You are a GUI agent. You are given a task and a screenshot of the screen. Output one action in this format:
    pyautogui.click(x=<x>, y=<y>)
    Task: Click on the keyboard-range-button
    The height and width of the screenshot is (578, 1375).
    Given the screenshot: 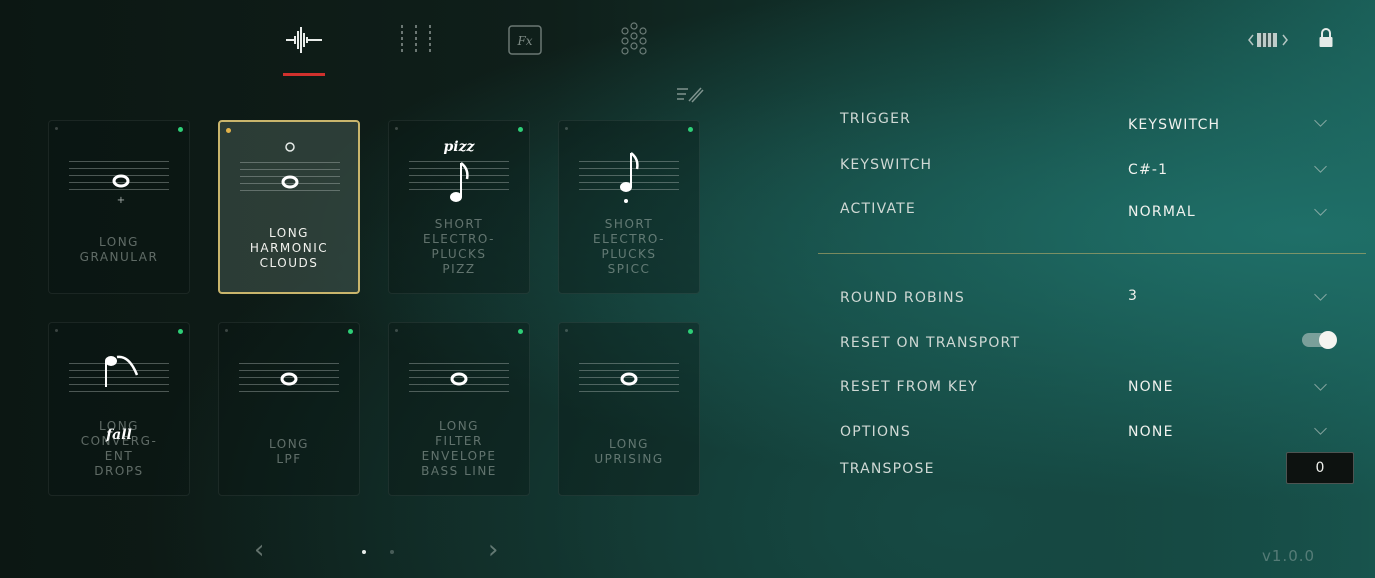 What is the action you would take?
    pyautogui.click(x=1269, y=42)
    